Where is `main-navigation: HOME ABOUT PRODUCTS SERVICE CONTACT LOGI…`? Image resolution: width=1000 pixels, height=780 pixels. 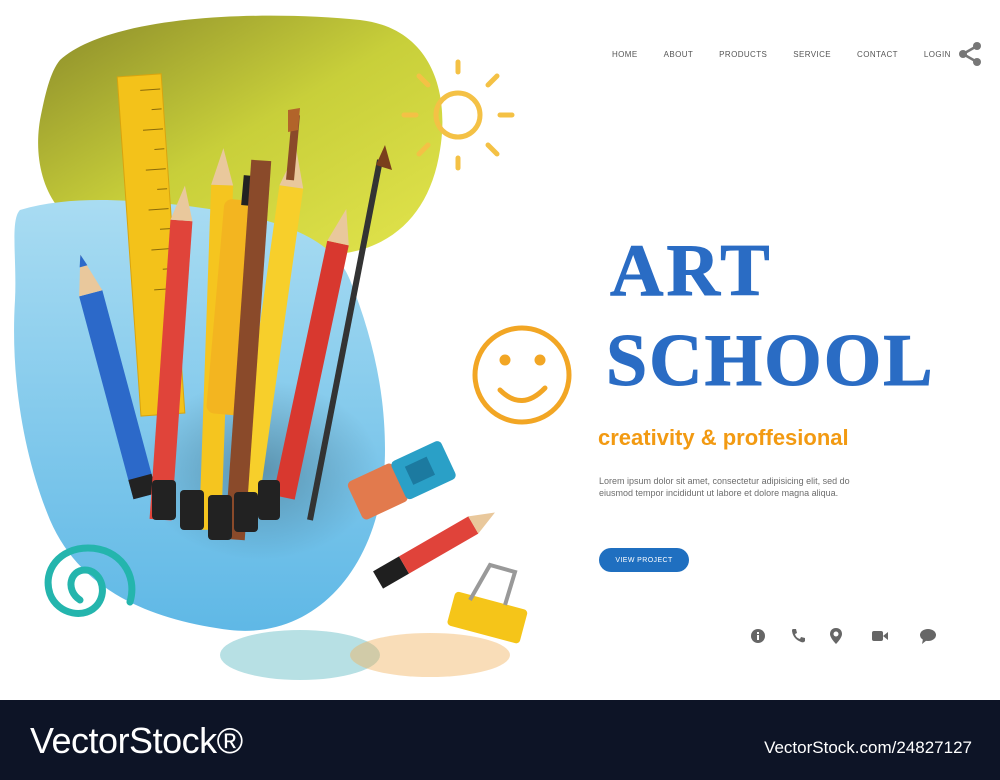 main-navigation: HOME ABOUT PRODUCTS SERVICE CONTACT LOGI… is located at coordinates (788, 55).